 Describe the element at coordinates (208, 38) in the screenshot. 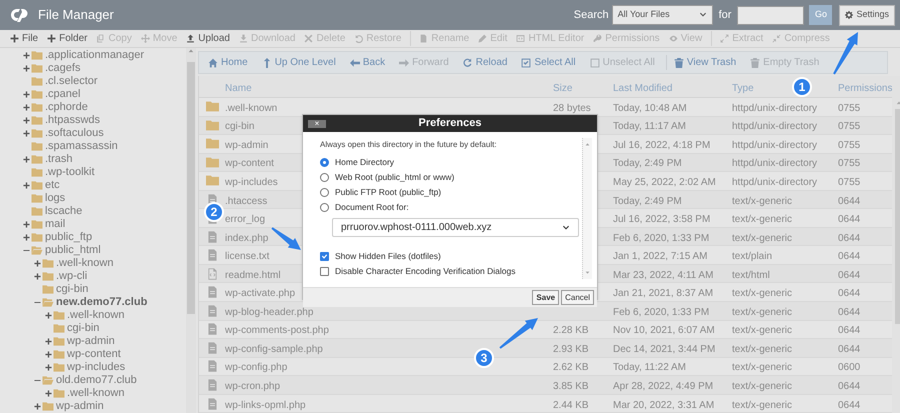

I see `toolbar-button: Upload` at that location.